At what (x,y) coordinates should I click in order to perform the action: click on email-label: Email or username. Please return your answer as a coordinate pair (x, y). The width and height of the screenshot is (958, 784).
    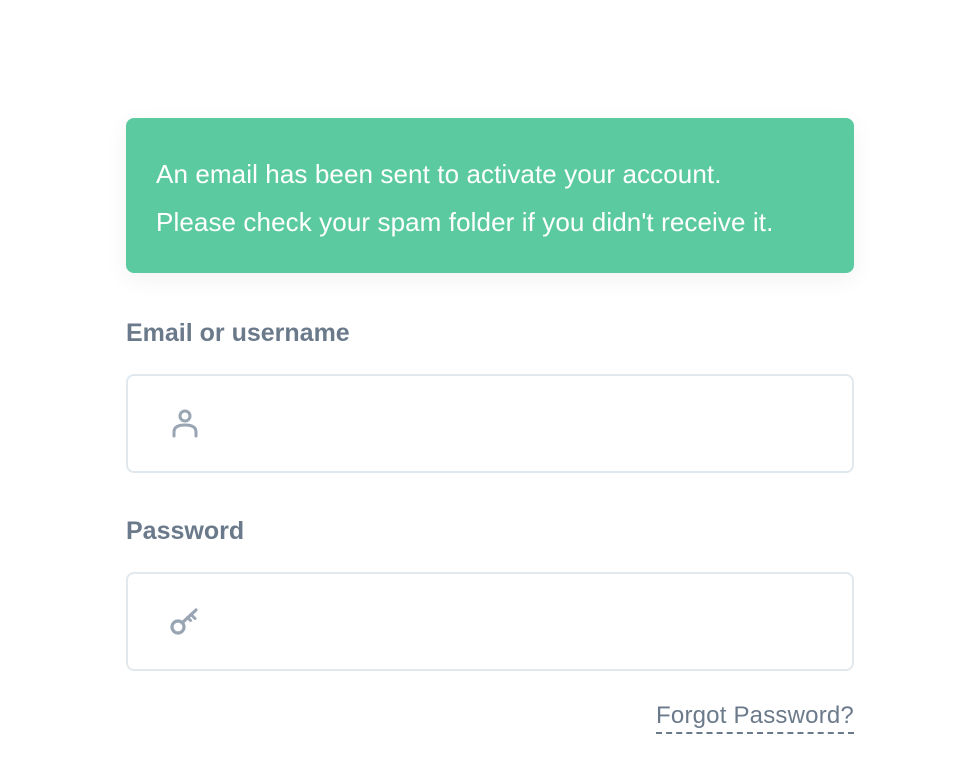
    Looking at the image, I should click on (238, 333).